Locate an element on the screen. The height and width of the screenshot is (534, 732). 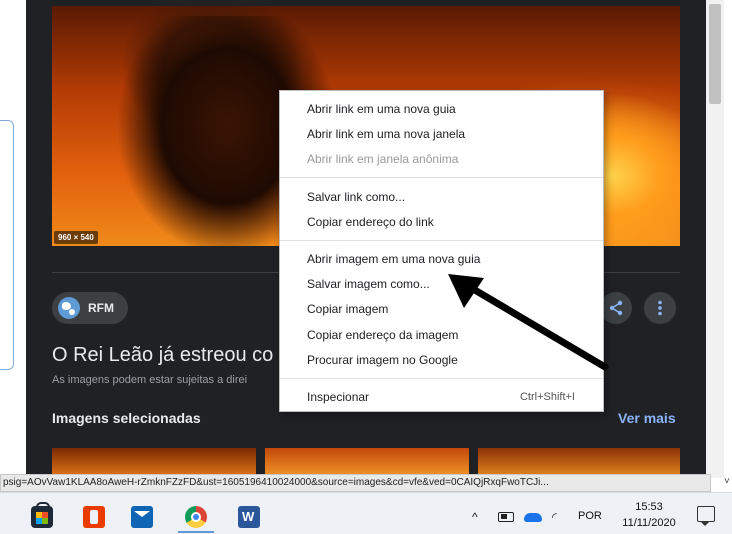
menu-inspect-label: Inspecionar is located at coordinates (338, 397).